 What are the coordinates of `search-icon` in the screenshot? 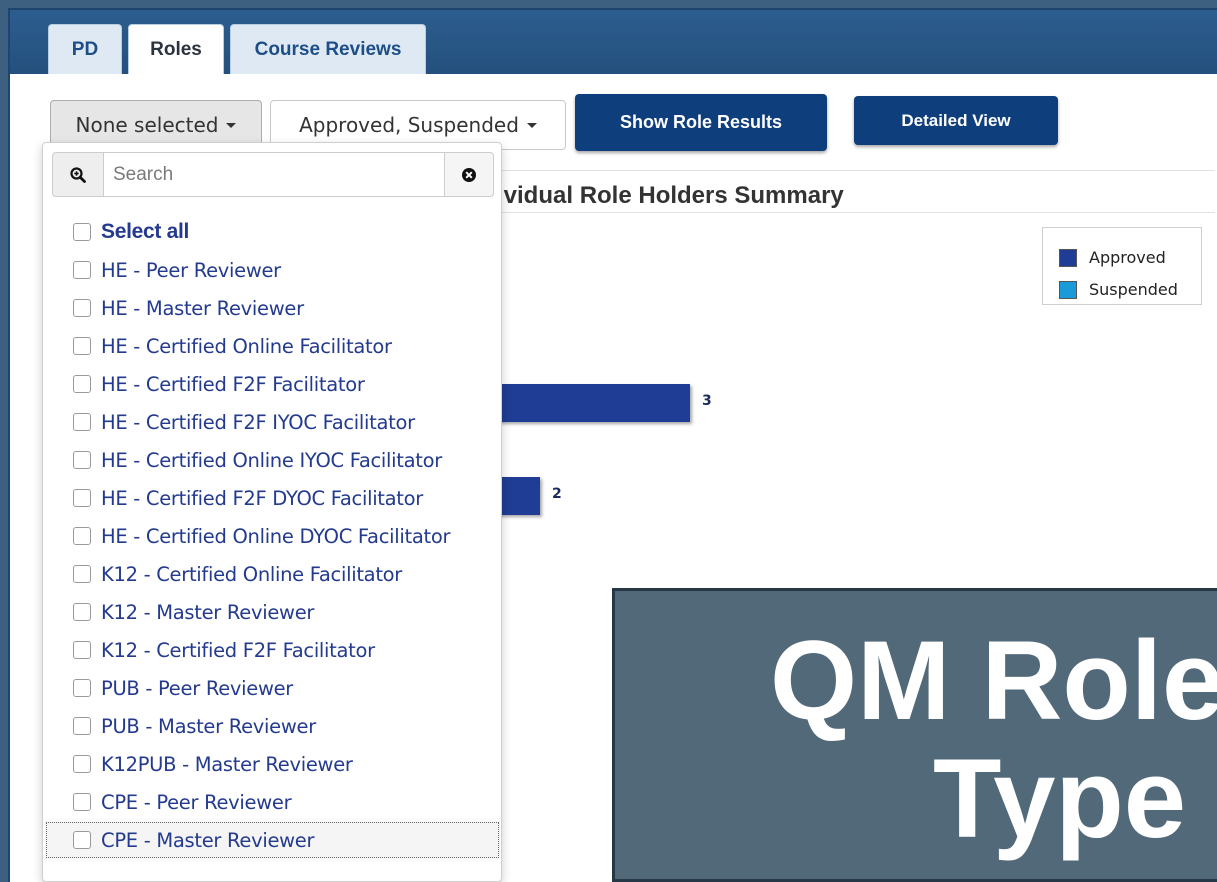 It's located at (78, 174).